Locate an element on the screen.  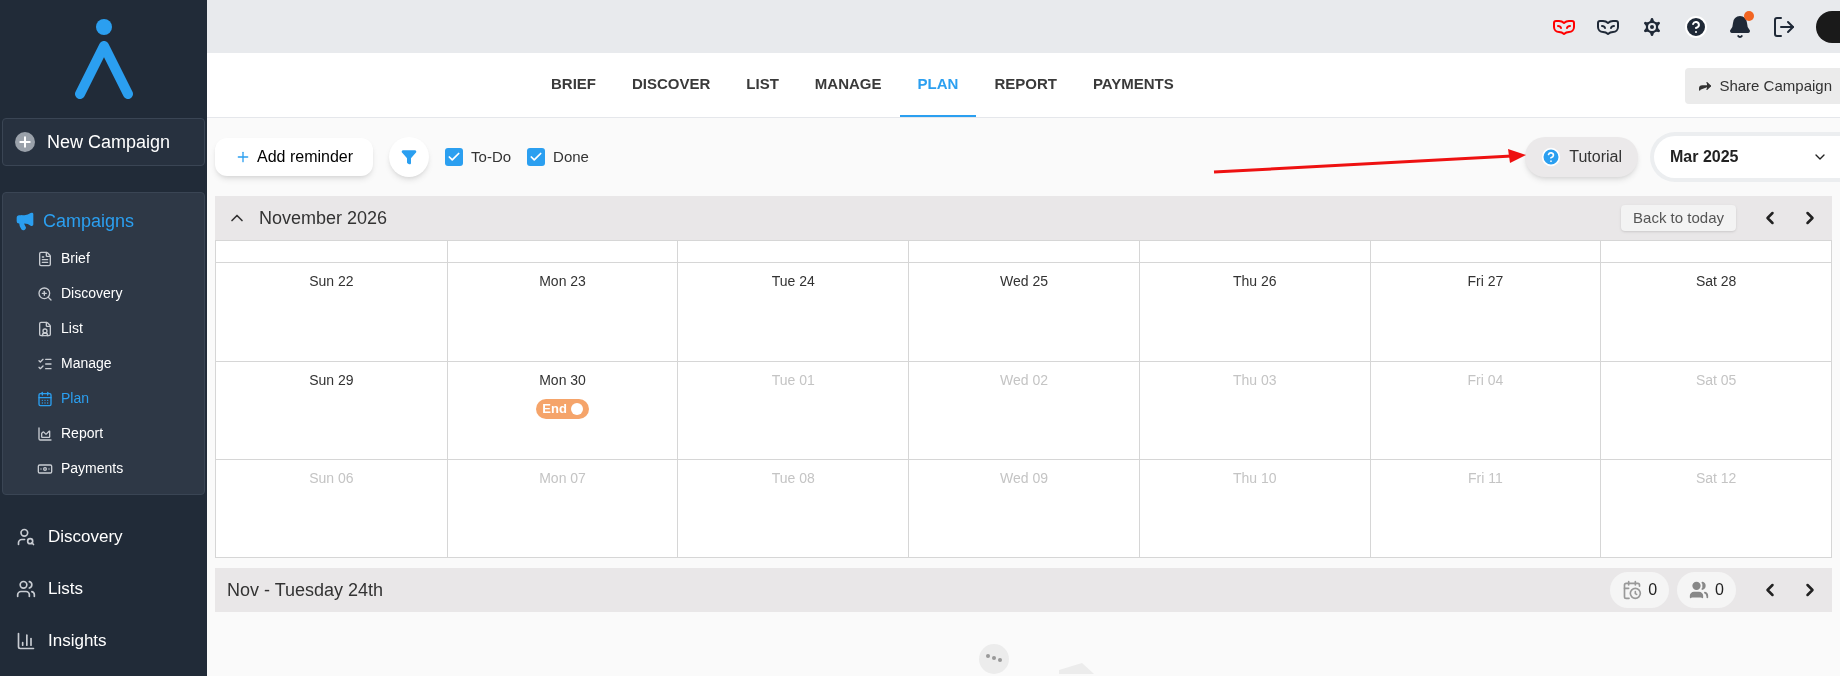
day-cell: Sun 29 is located at coordinates (331, 410).